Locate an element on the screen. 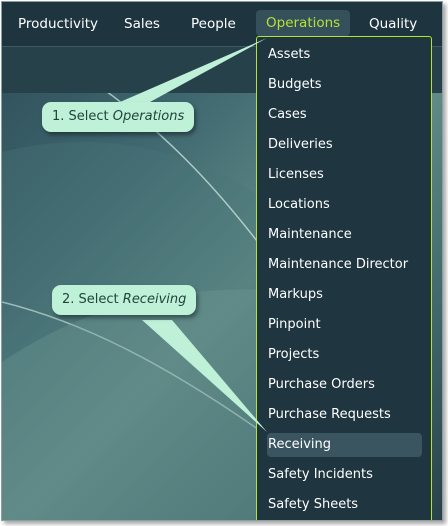 This screenshot has width=448, height=526. callout-step-1-target: Operations is located at coordinates (148, 116).